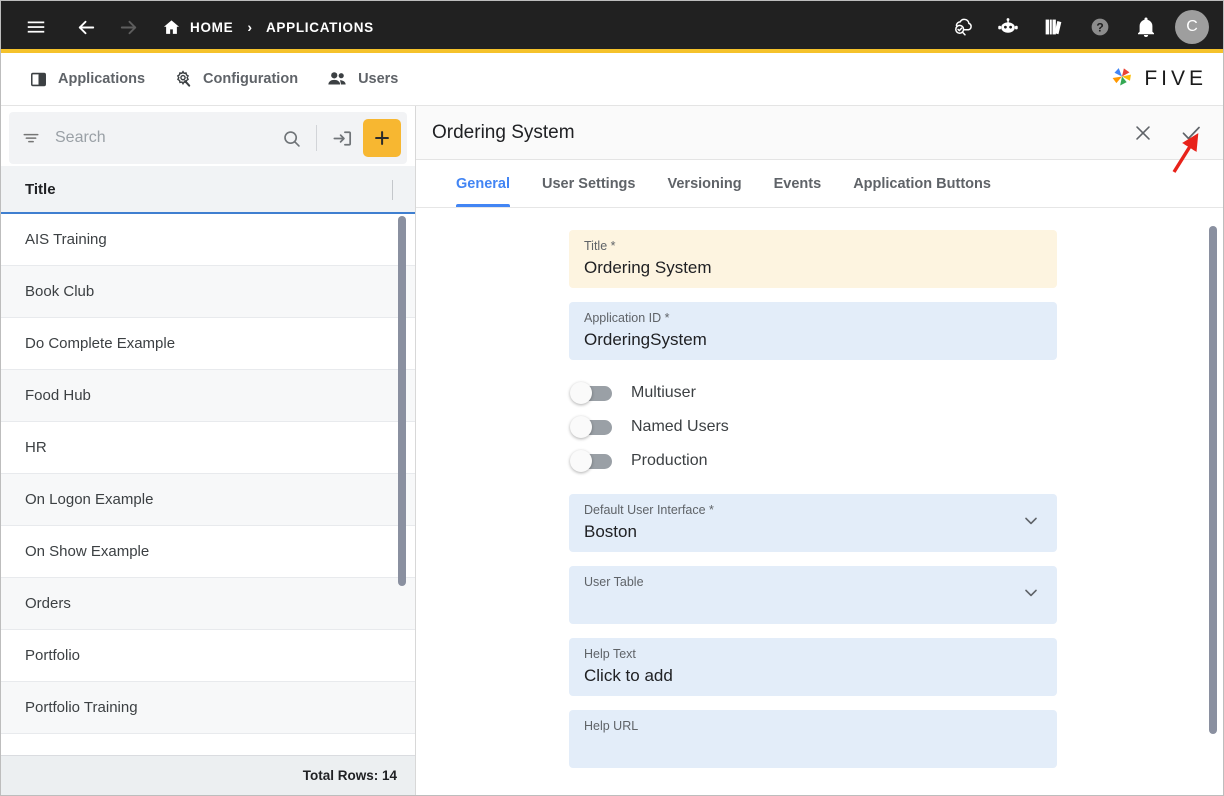 The image size is (1224, 796). What do you see at coordinates (614, 582) in the screenshot?
I see `user-table-field-label: User Table` at bounding box center [614, 582].